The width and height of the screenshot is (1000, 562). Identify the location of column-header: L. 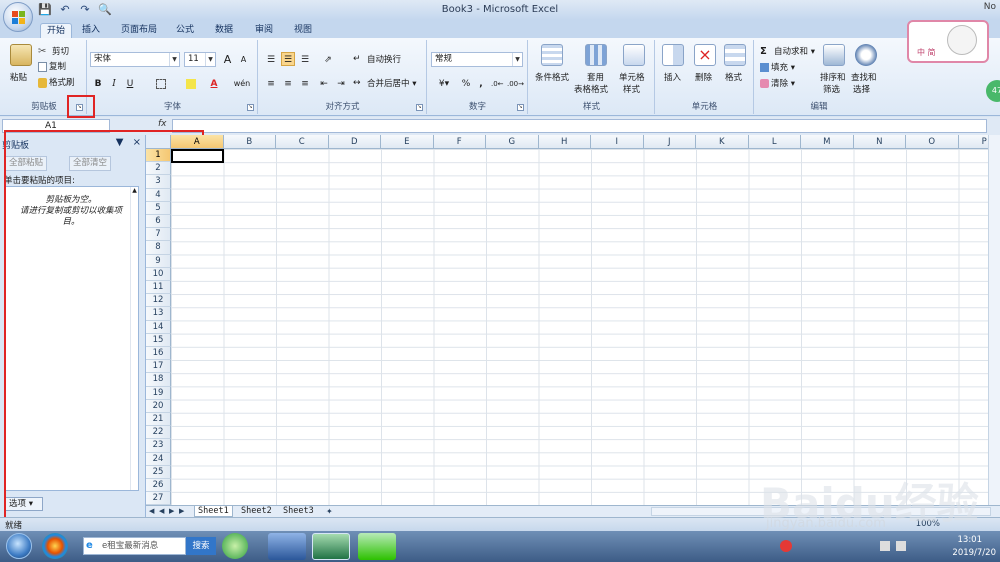
(774, 142).